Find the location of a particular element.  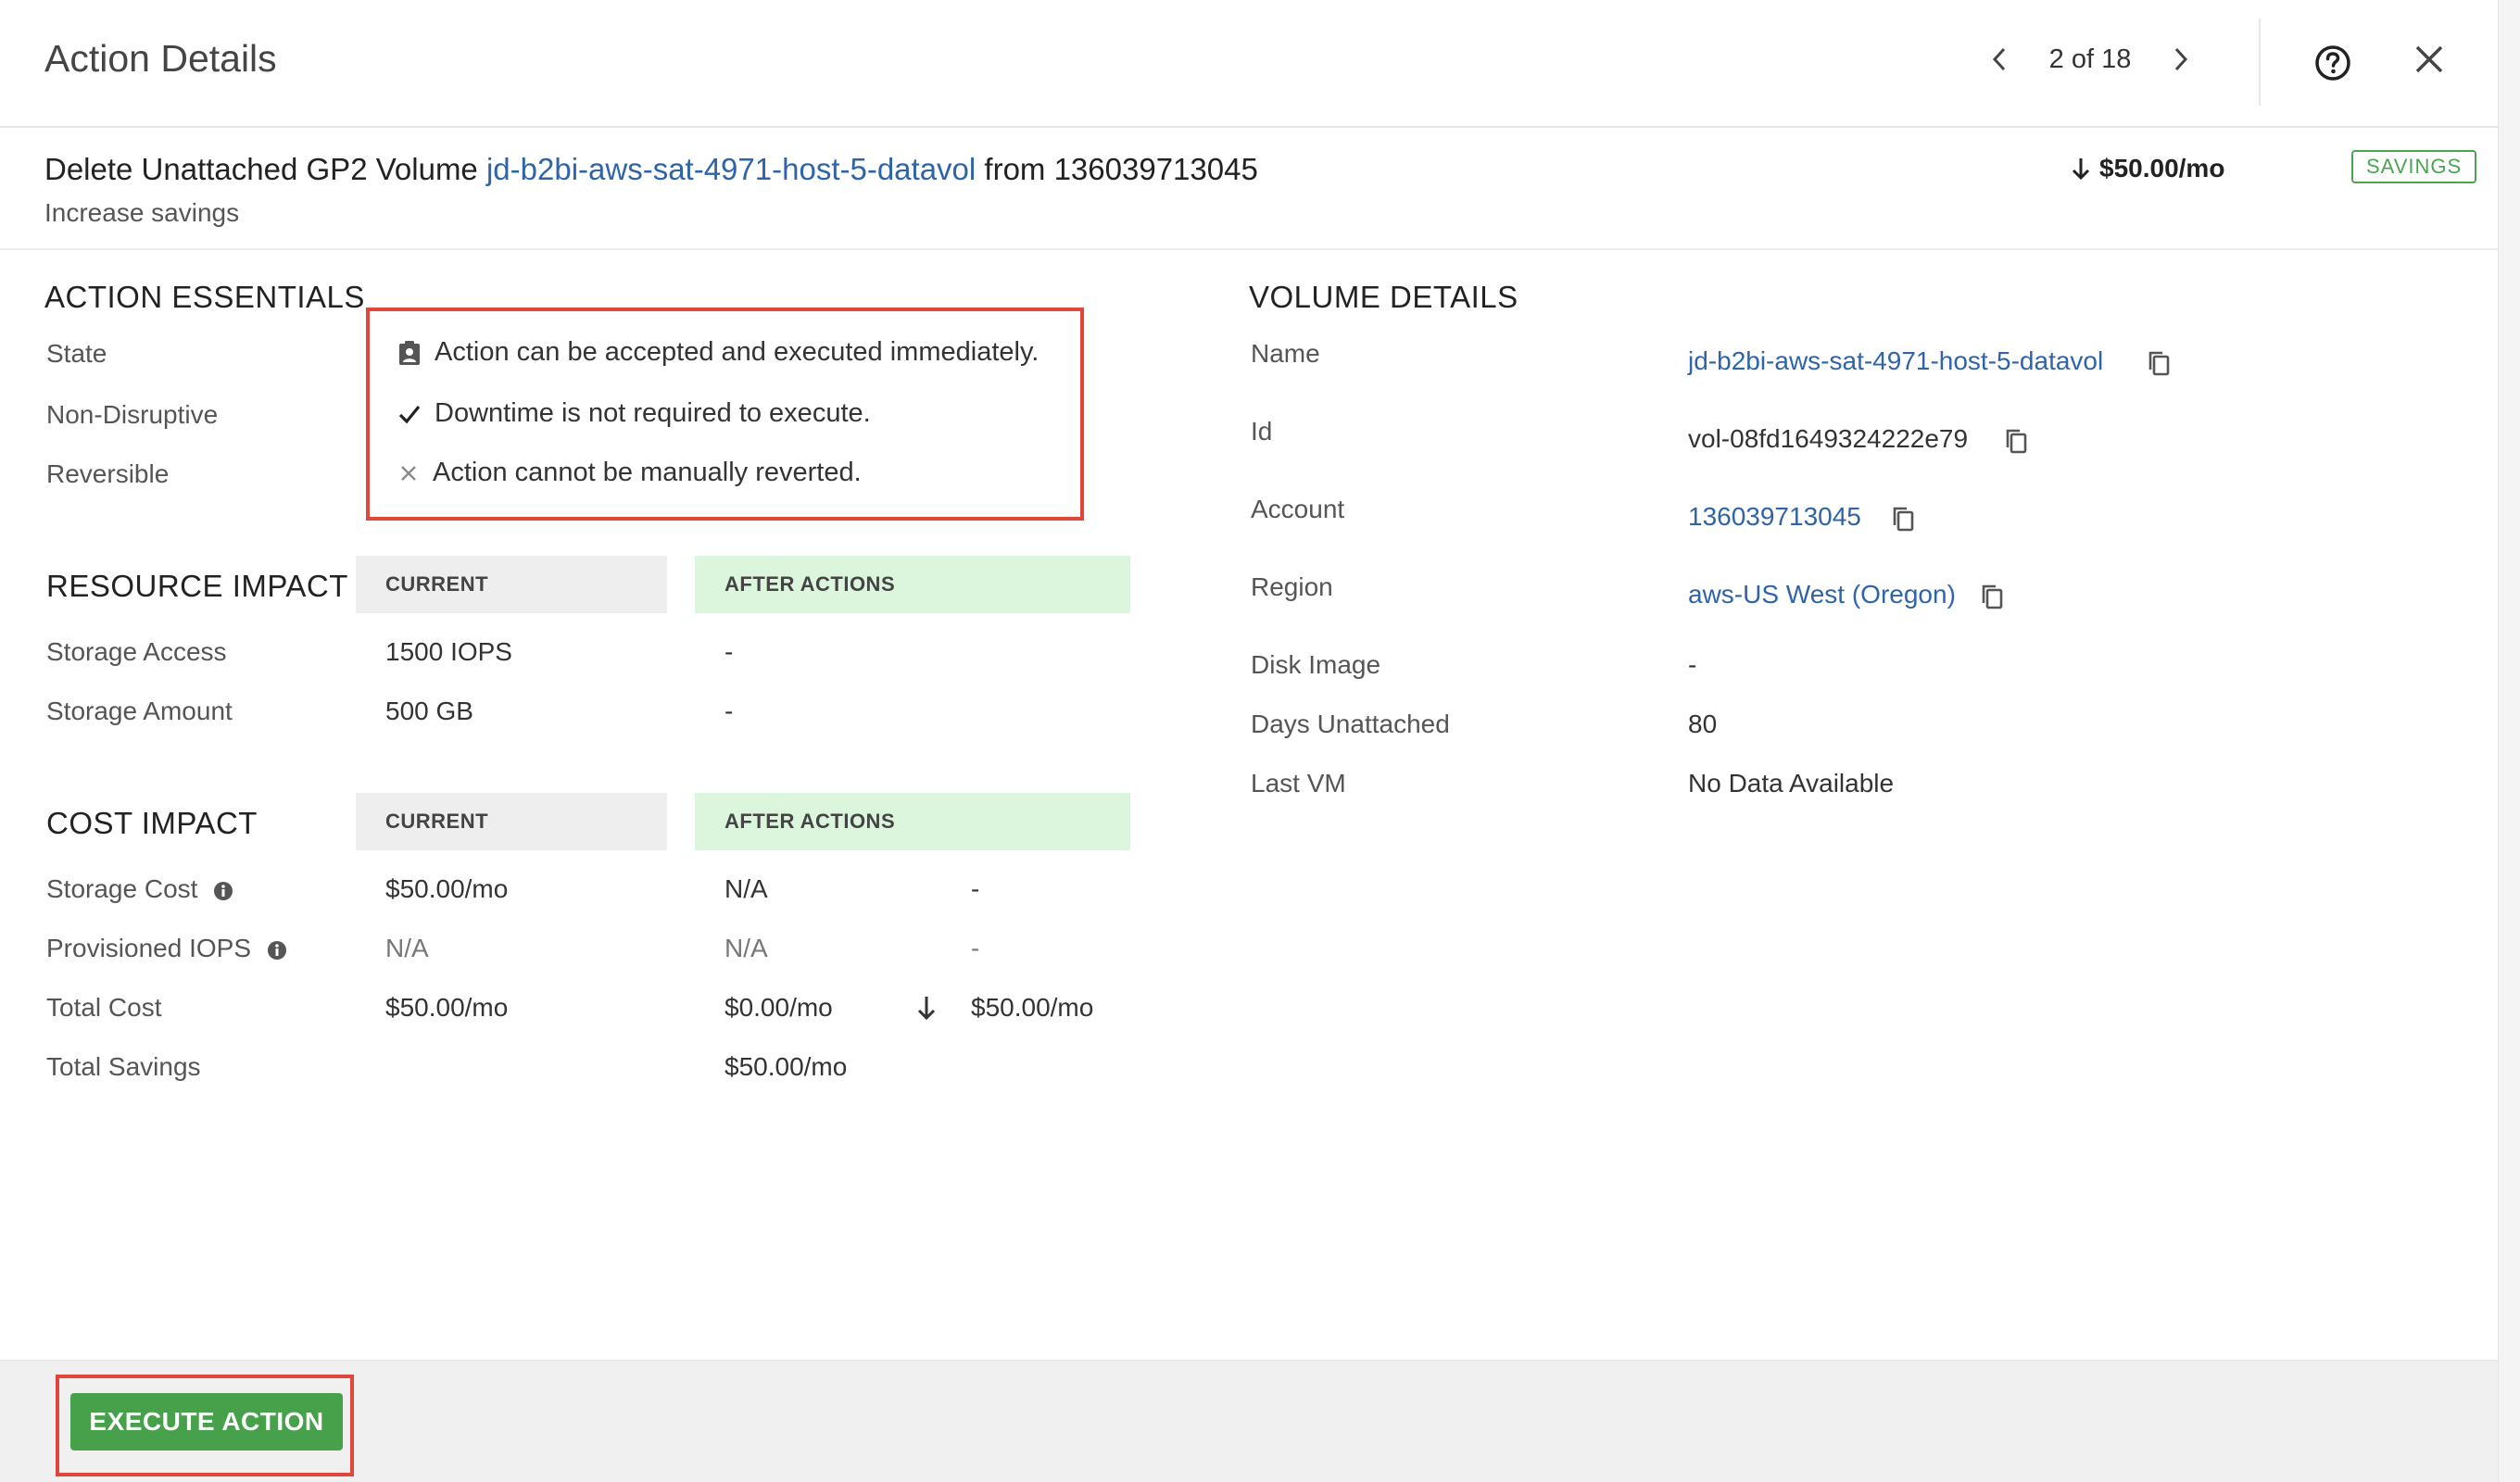

copy-region-button is located at coordinates (1992, 596).